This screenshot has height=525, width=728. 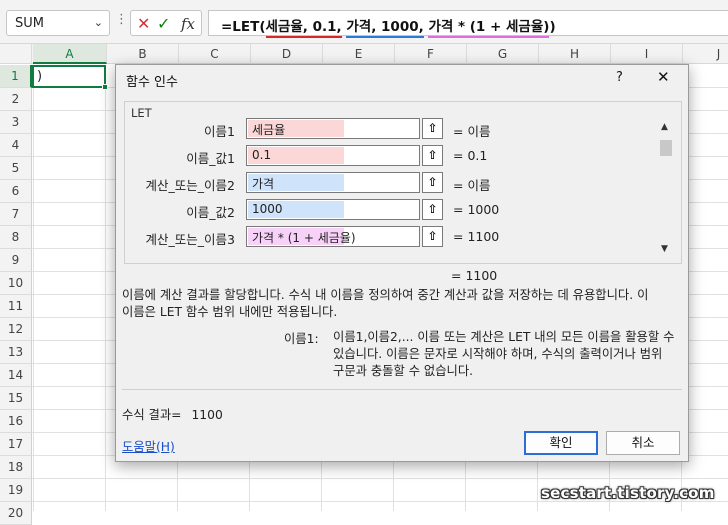 I want to click on row-header: 9, so click(x=16, y=260).